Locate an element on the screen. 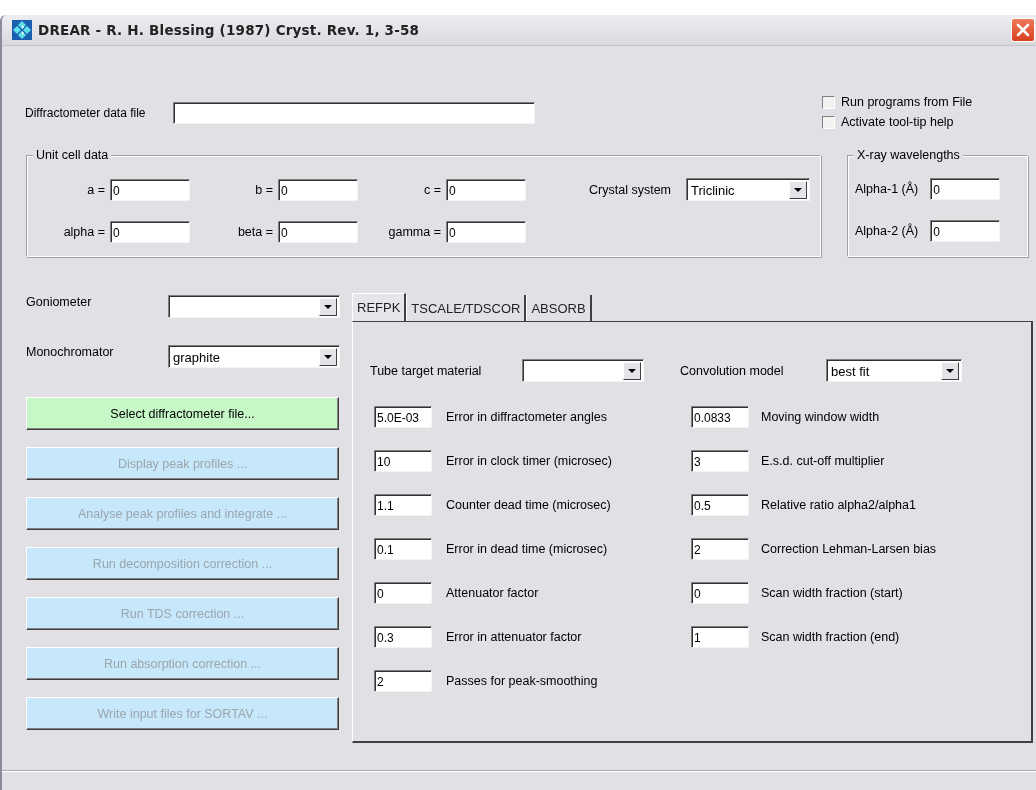 The image size is (1036, 790). number-field: 0.0833 is located at coordinates (720, 417).